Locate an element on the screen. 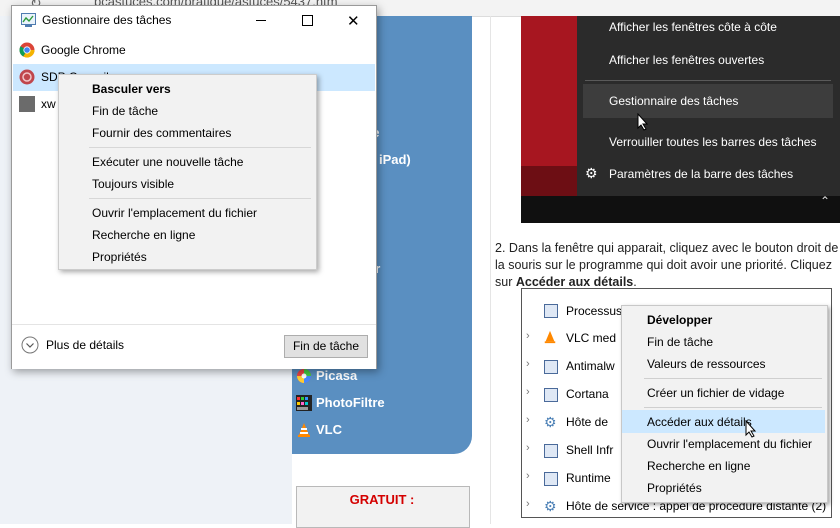  software-link-label: Picasa is located at coordinates (337, 375).